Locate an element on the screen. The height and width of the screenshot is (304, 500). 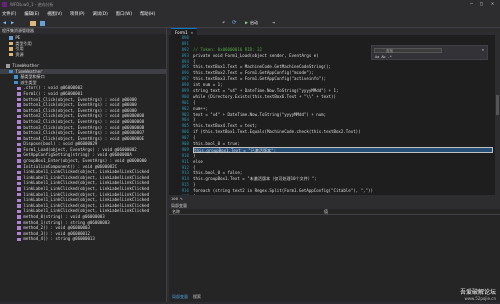
find-input is located at coordinates (408, 50).